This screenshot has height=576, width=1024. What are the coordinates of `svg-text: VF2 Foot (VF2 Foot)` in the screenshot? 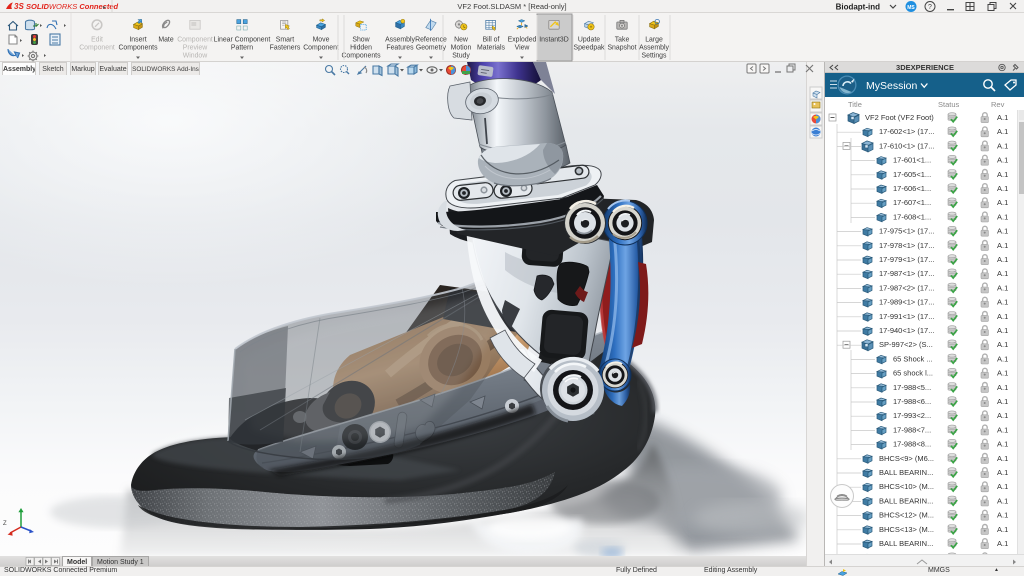 It's located at (899, 117).